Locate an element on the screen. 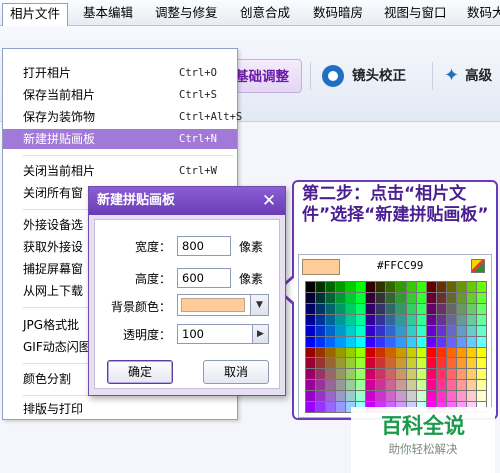  play-arrow-icon: ▶ is located at coordinates (260, 334).